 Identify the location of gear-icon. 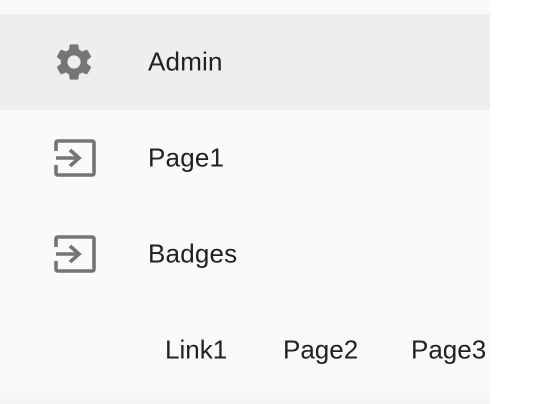
(74, 62).